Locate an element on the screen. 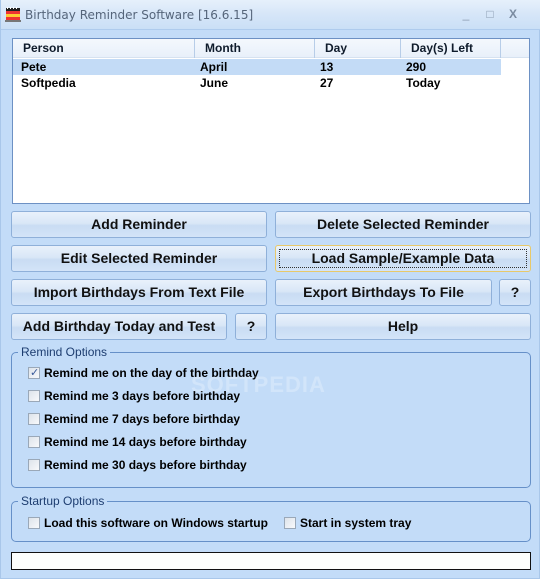  cell-person: Softpedia is located at coordinates (48, 83).